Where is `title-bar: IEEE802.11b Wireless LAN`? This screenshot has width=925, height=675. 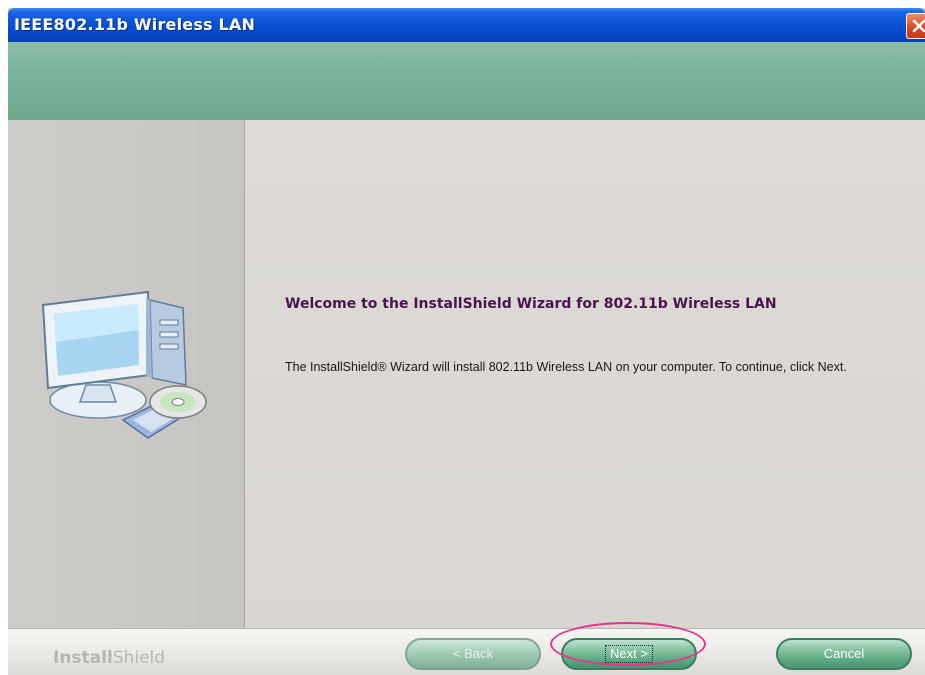 title-bar: IEEE802.11b Wireless LAN is located at coordinates (466, 25).